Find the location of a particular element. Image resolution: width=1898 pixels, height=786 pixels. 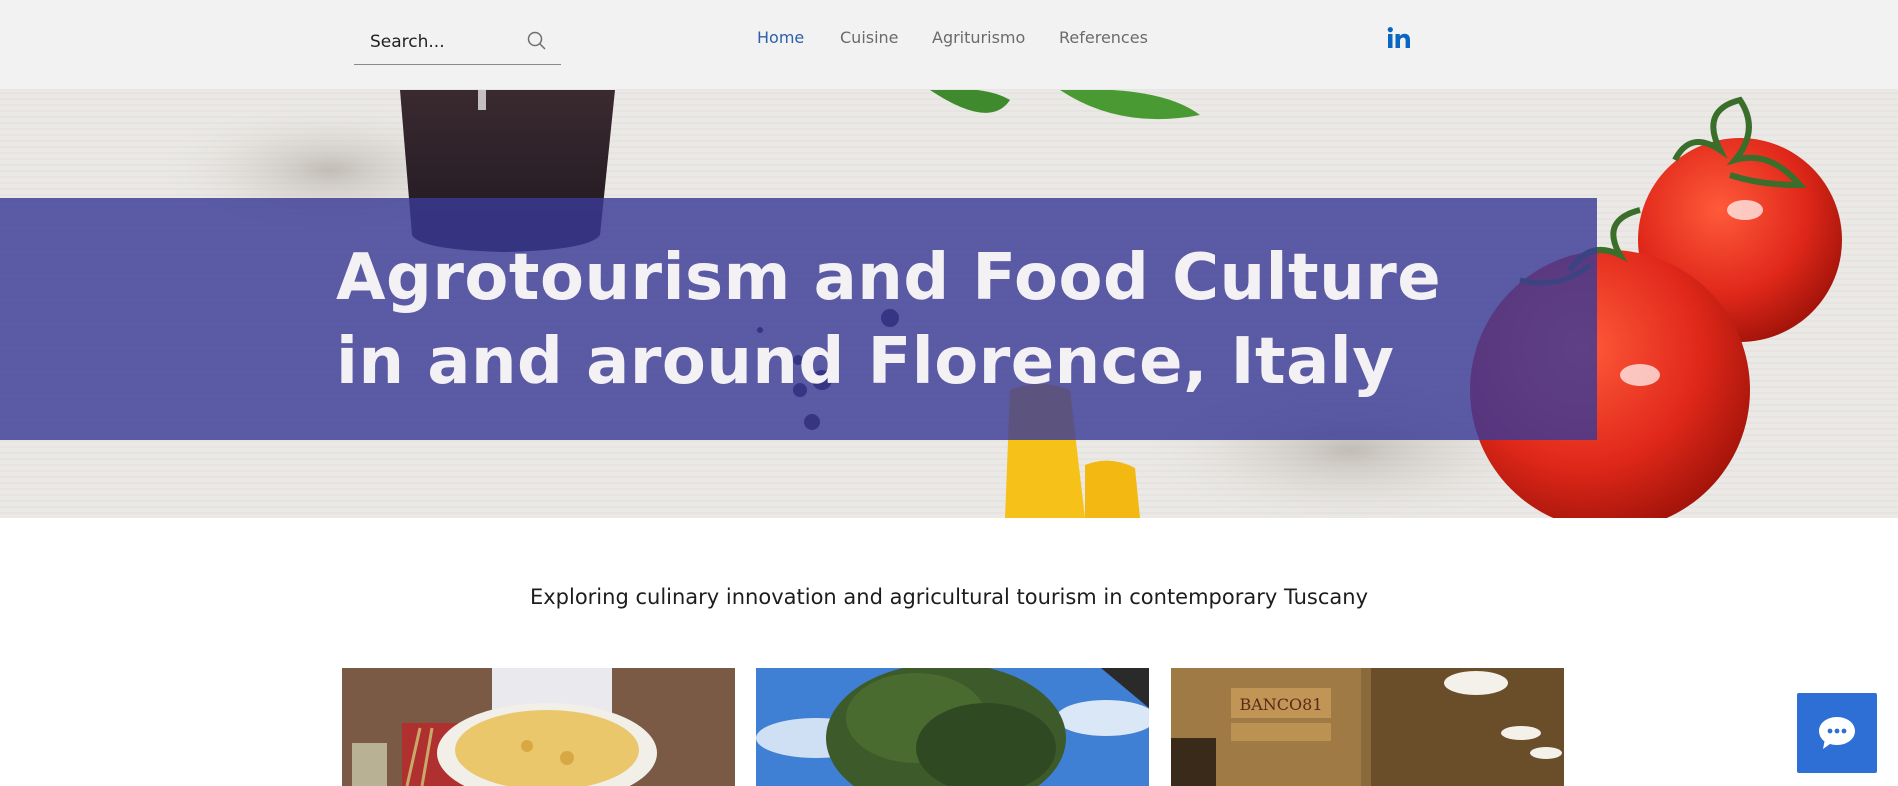

chat-button is located at coordinates (1837, 733).